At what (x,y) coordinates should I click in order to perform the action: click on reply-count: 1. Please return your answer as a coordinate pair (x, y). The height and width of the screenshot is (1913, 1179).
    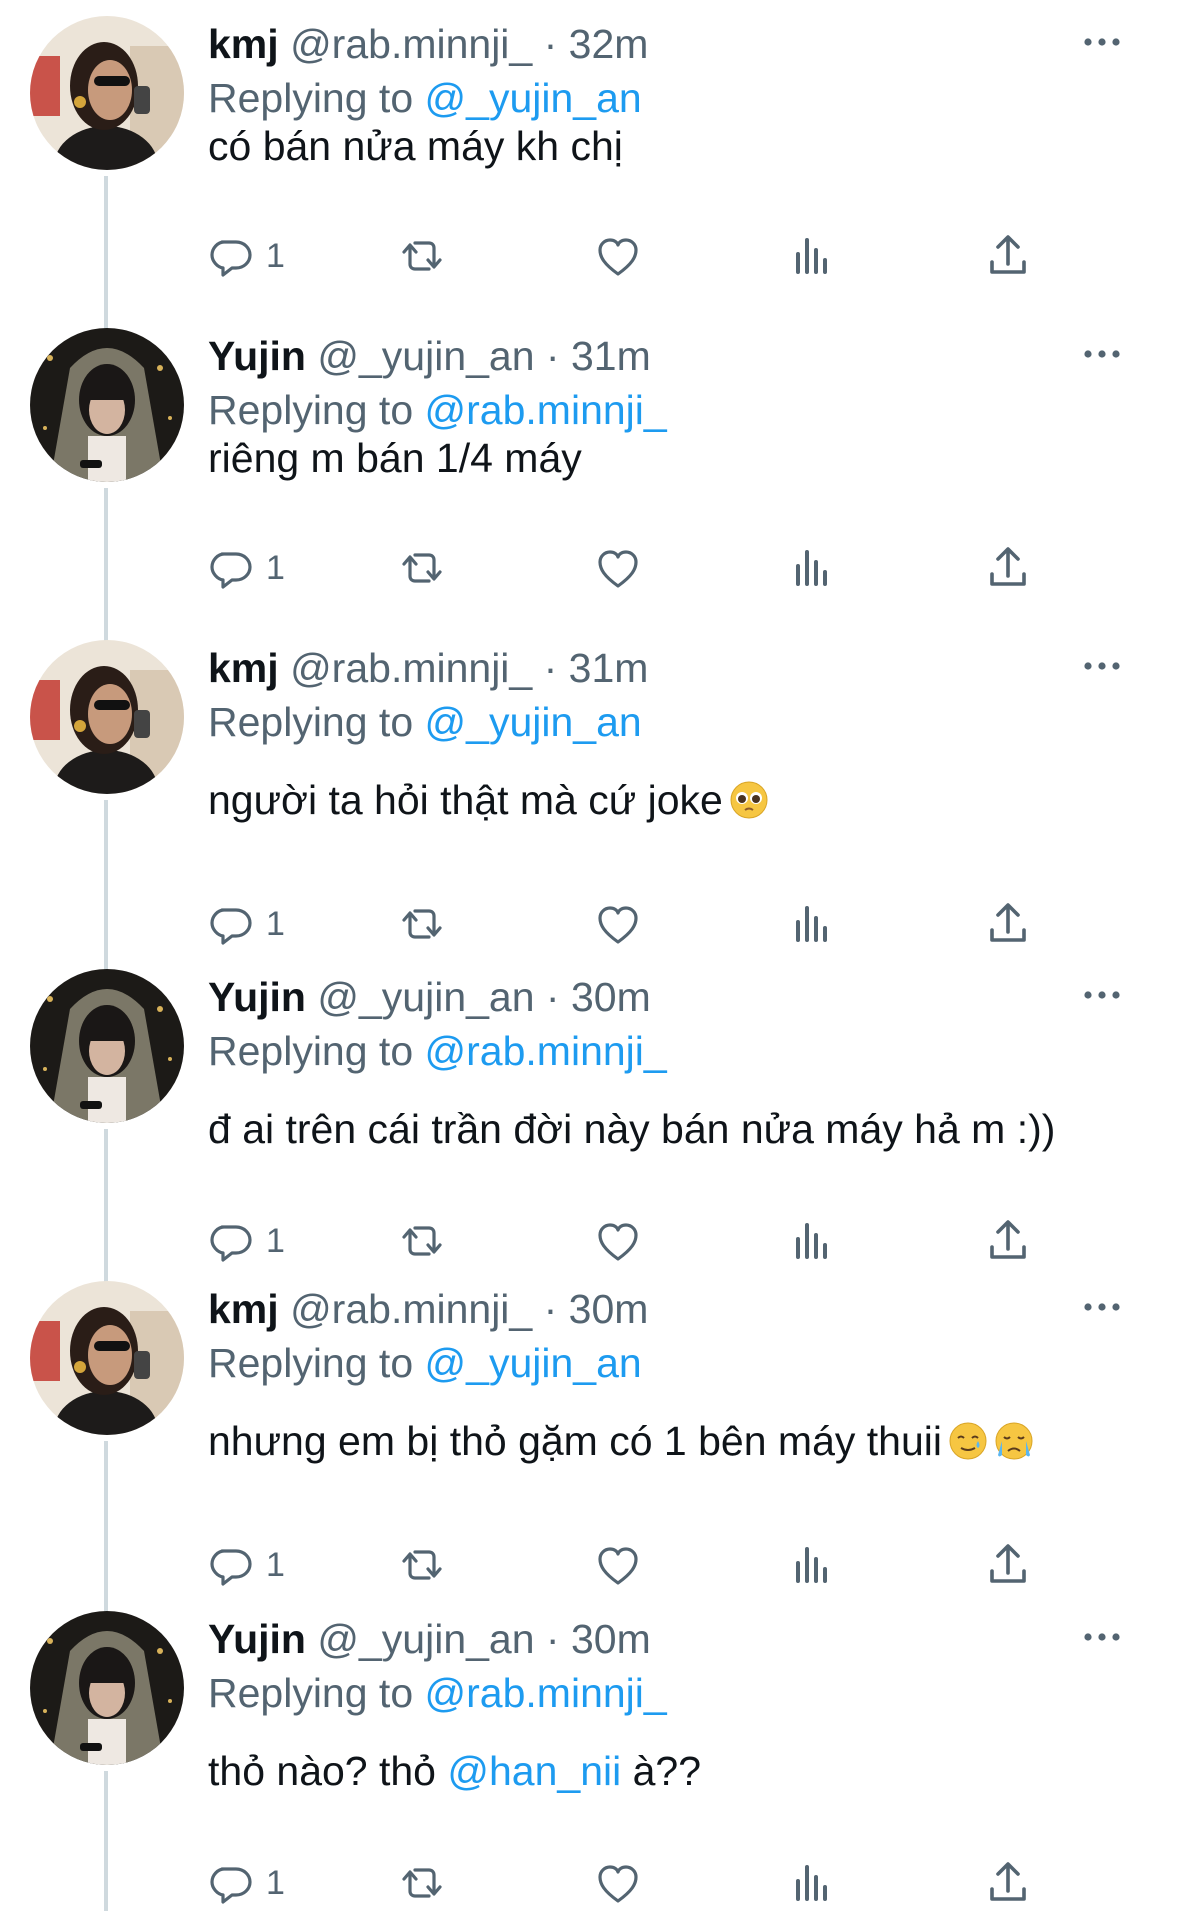
    Looking at the image, I should click on (275, 923).